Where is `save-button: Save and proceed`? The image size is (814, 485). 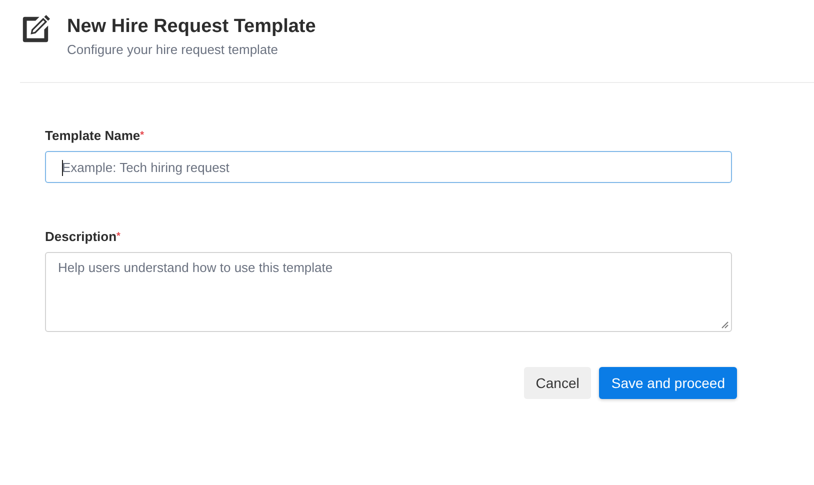 save-button: Save and proceed is located at coordinates (668, 383).